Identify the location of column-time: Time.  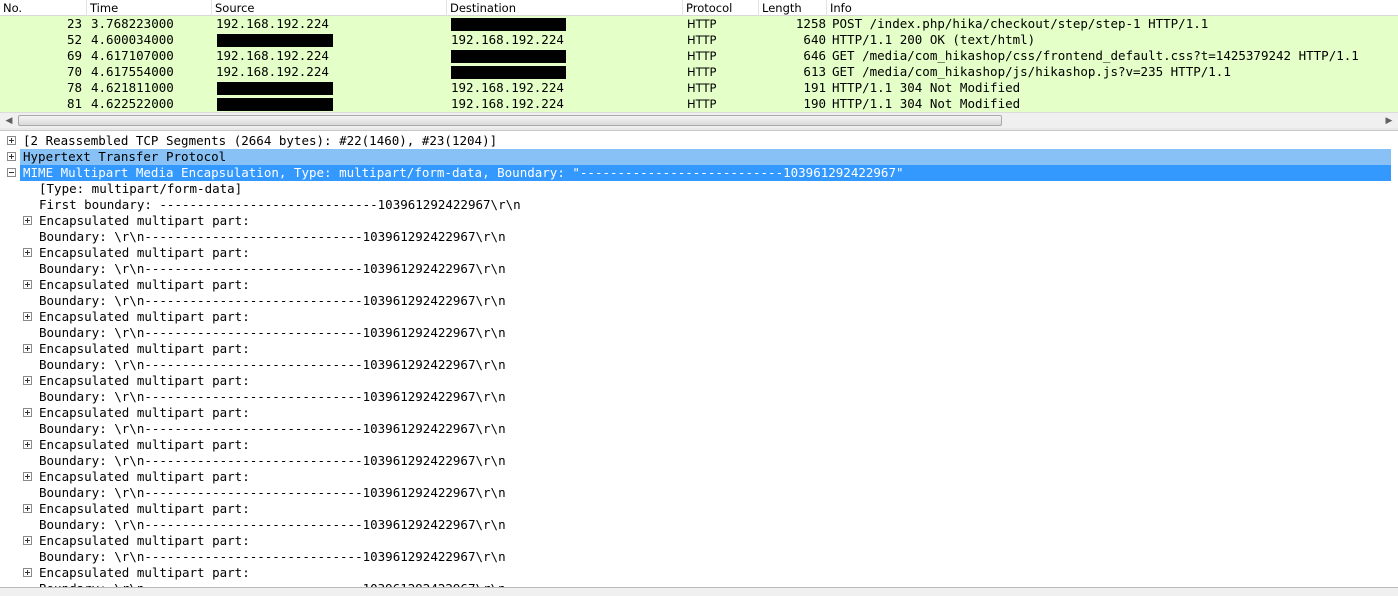
(104, 8).